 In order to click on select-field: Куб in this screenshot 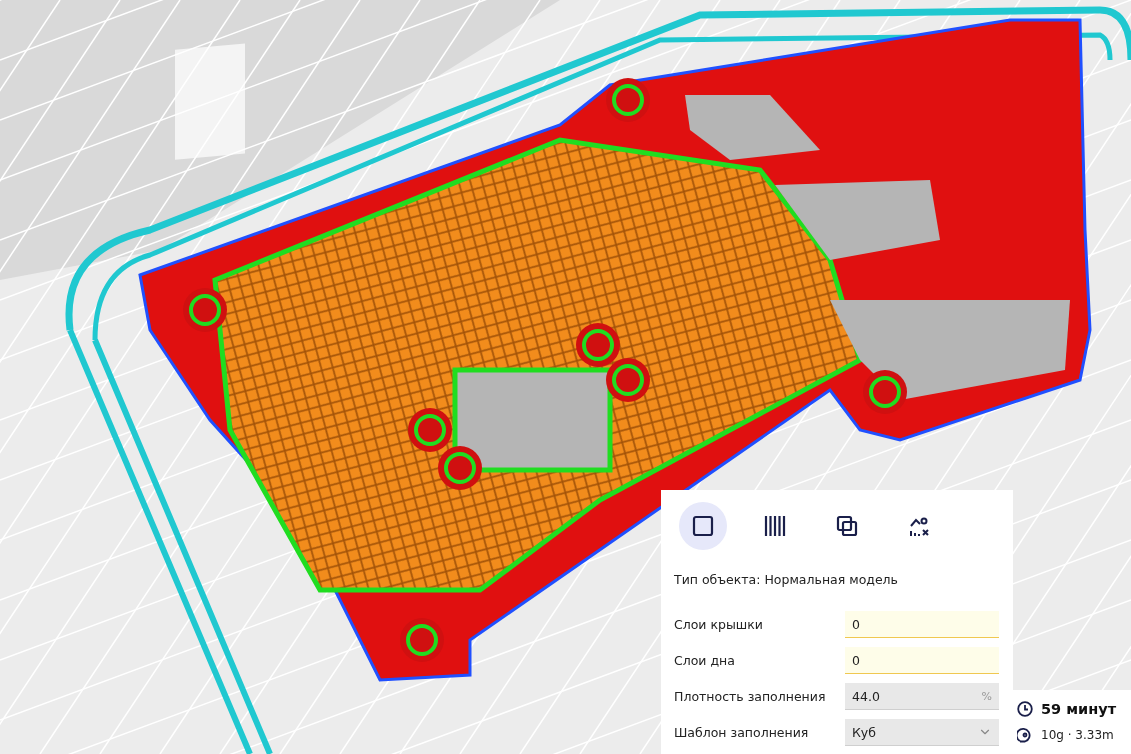, I will do `click(922, 732)`.